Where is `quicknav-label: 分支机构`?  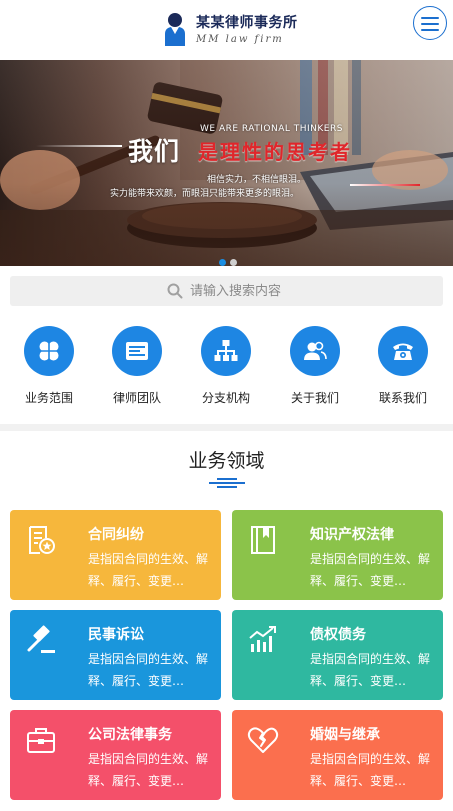 quicknav-label: 分支机构 is located at coordinates (225, 398).